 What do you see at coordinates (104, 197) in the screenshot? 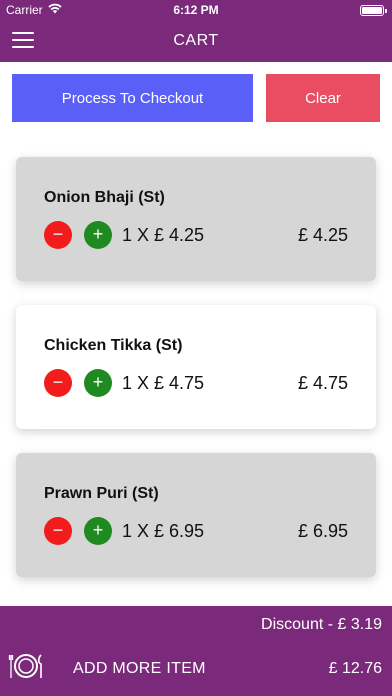
I see `item-name: Onion Bhaji (St)` at bounding box center [104, 197].